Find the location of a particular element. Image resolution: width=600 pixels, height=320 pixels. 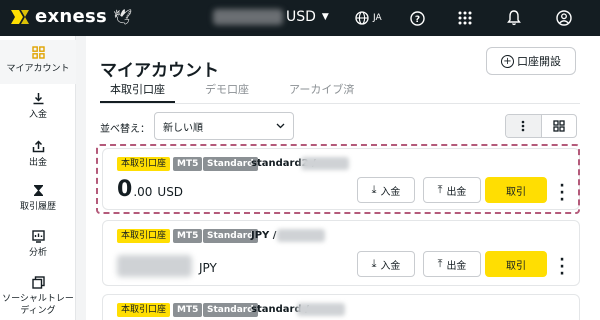

language-label: JA is located at coordinates (377, 18).